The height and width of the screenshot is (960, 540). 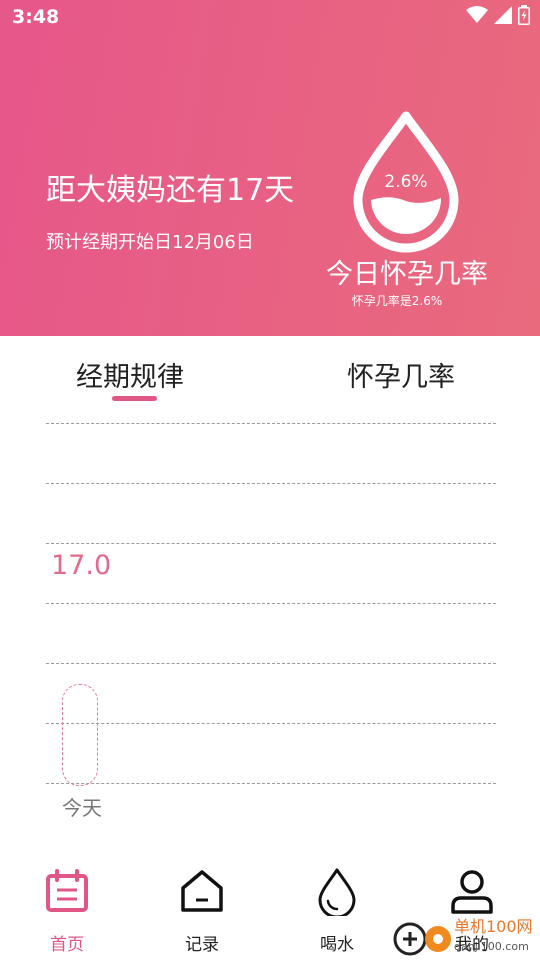 What do you see at coordinates (472, 892) in the screenshot?
I see `profile-icon` at bounding box center [472, 892].